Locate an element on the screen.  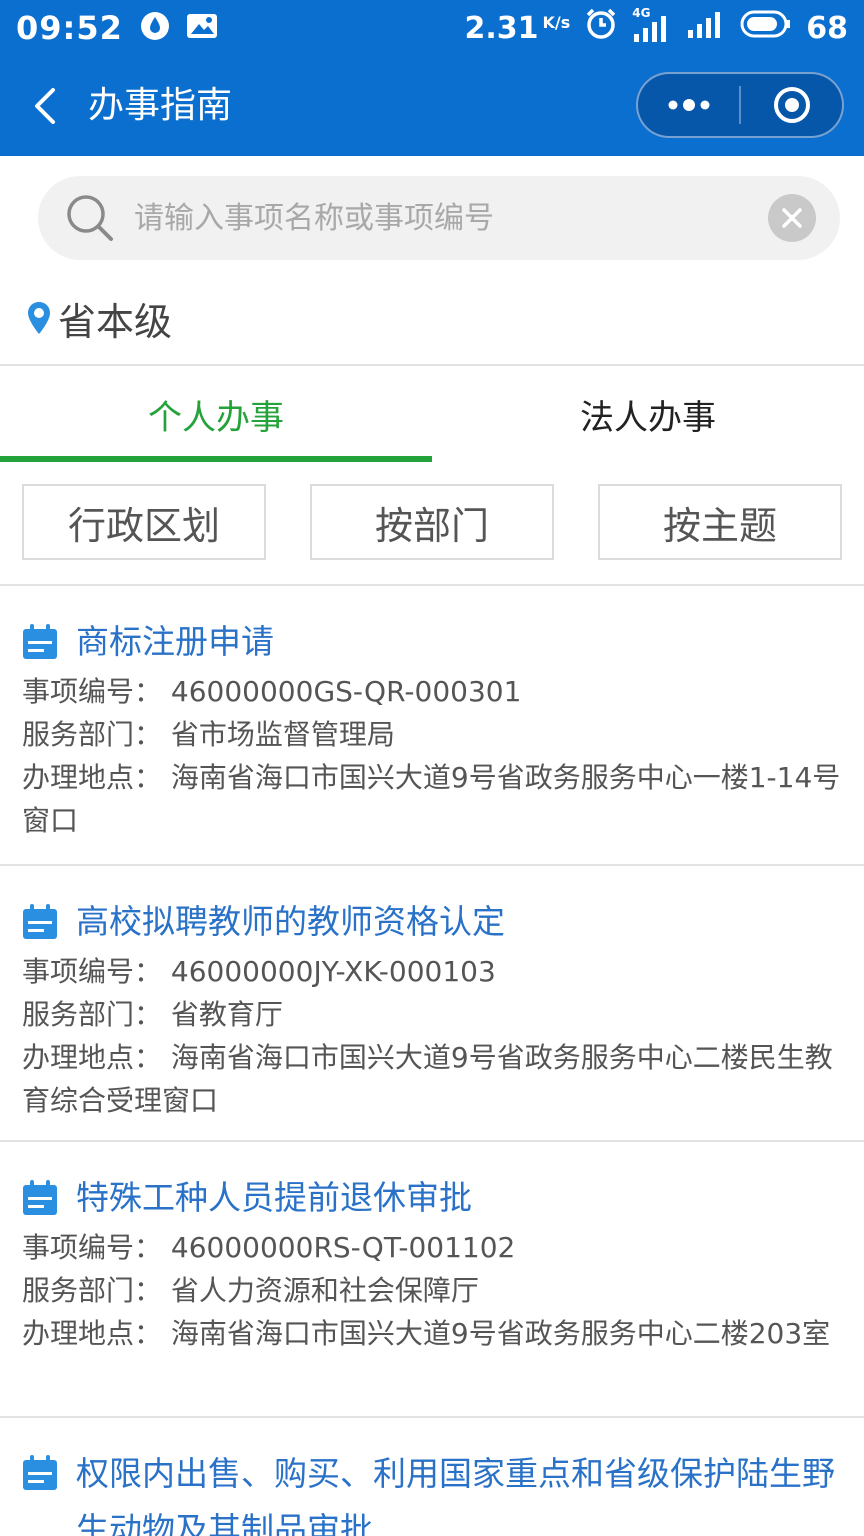
item-title: 权限内出售、购买、利用国家重点和省级保护陆生野生动物及其制品审批 is located at coordinates (455, 1495).